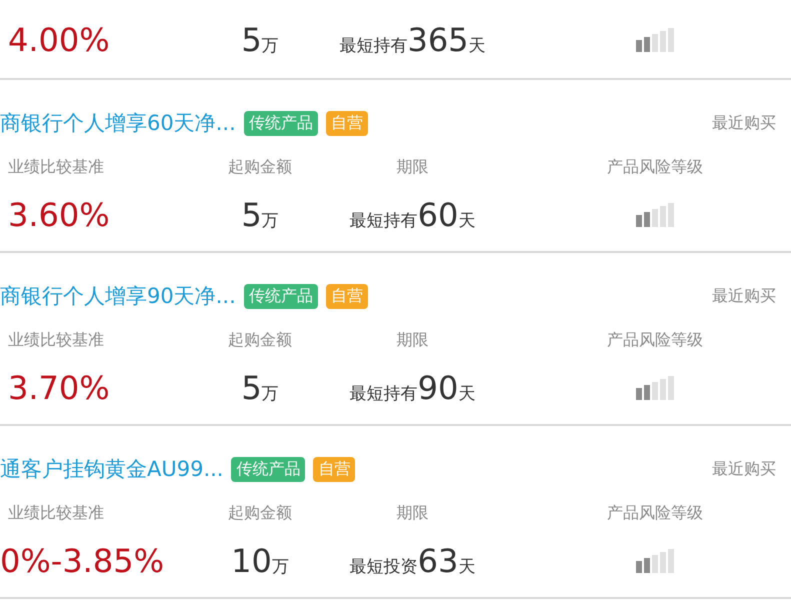 The height and width of the screenshot is (615, 791). What do you see at coordinates (413, 388) in the screenshot?
I see `term-value: 最短持有90天` at bounding box center [413, 388].